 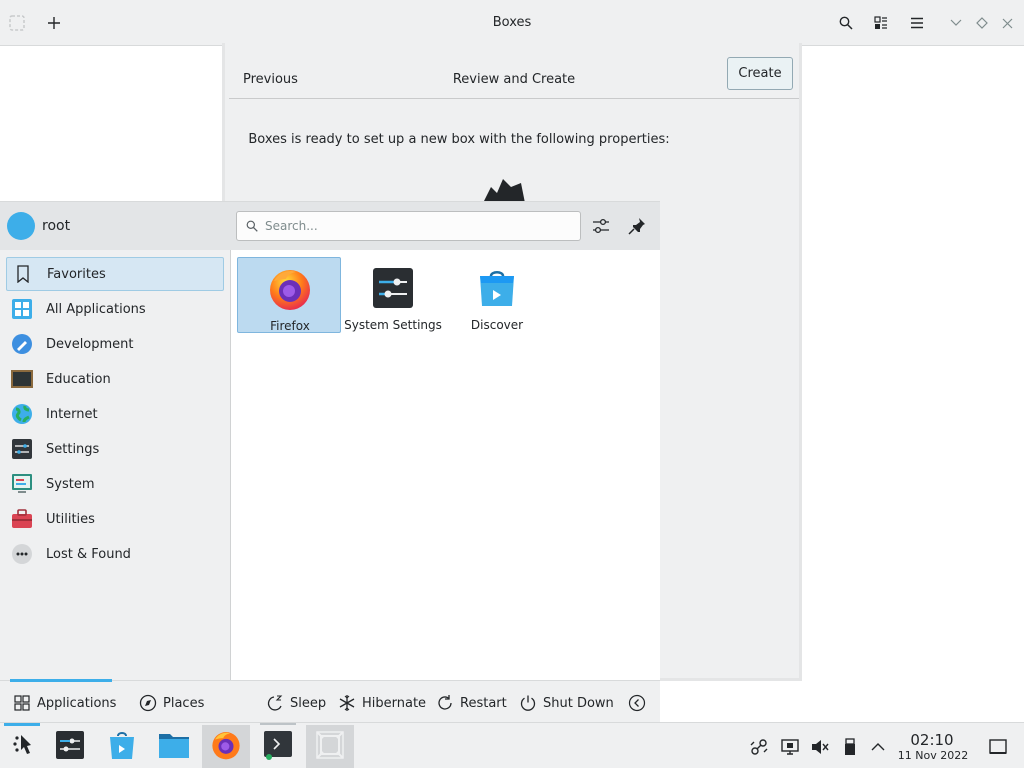 I want to click on search-field, so click(x=408, y=226).